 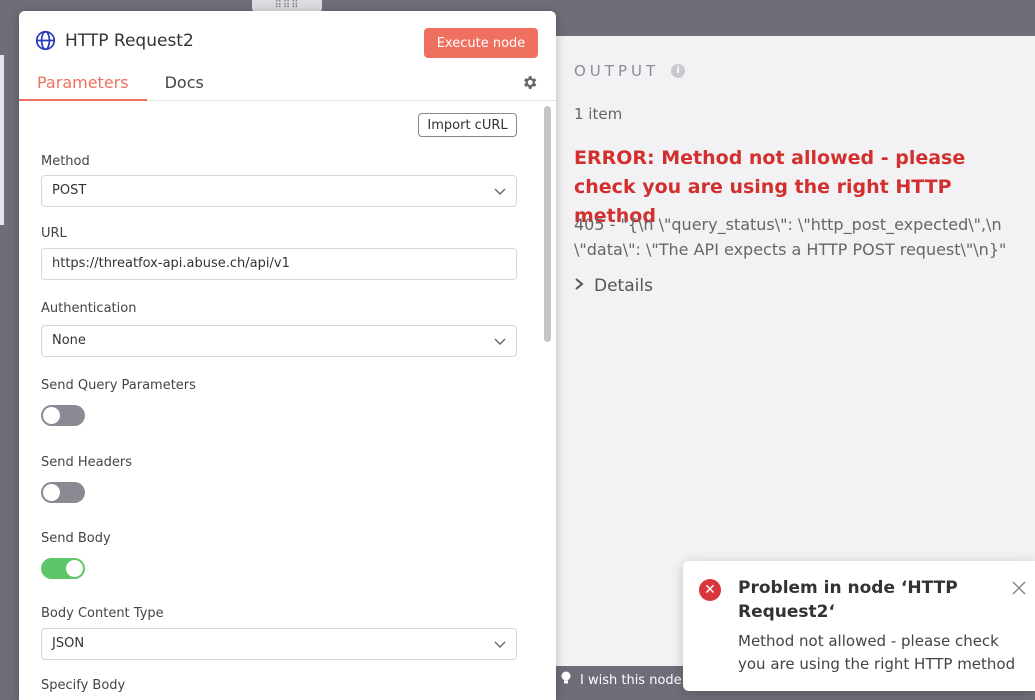 I want to click on url-input: https://threatfox-api.abuse.ch/api/v1, so click(x=279, y=264).